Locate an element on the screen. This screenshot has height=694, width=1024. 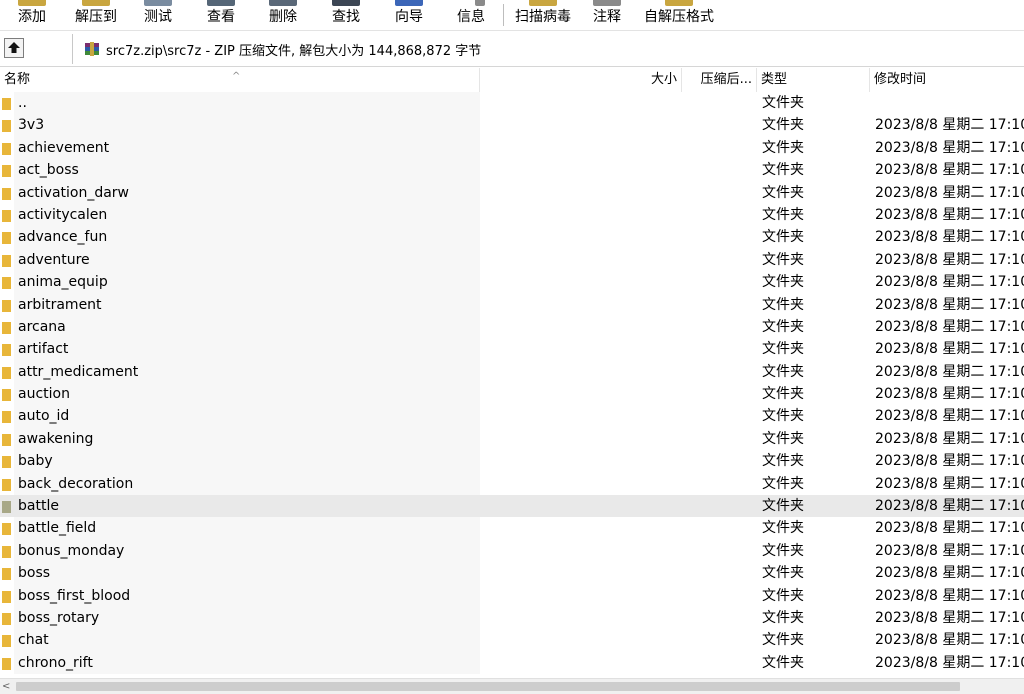
column-header: 名称 ^ 大小 压缩后... 类型 修改时间 is located at coordinates (512, 80).